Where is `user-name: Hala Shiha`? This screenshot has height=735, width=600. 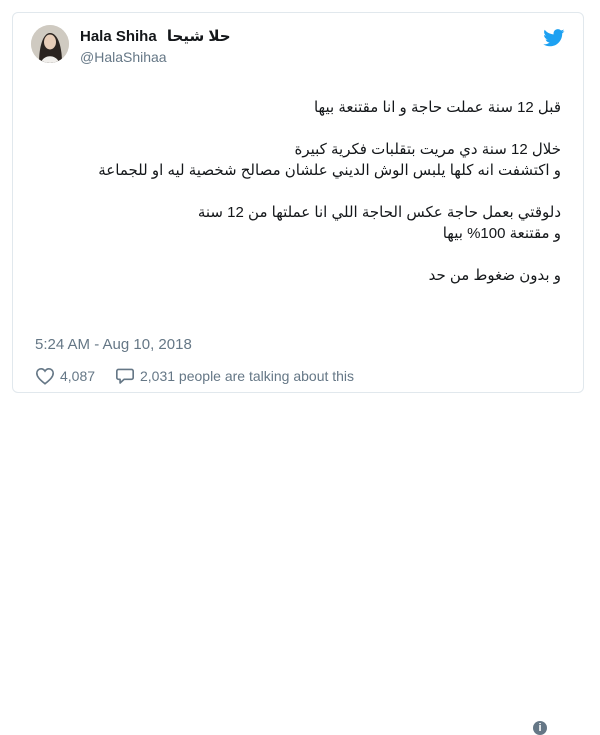
user-name: Hala Shiha is located at coordinates (118, 36).